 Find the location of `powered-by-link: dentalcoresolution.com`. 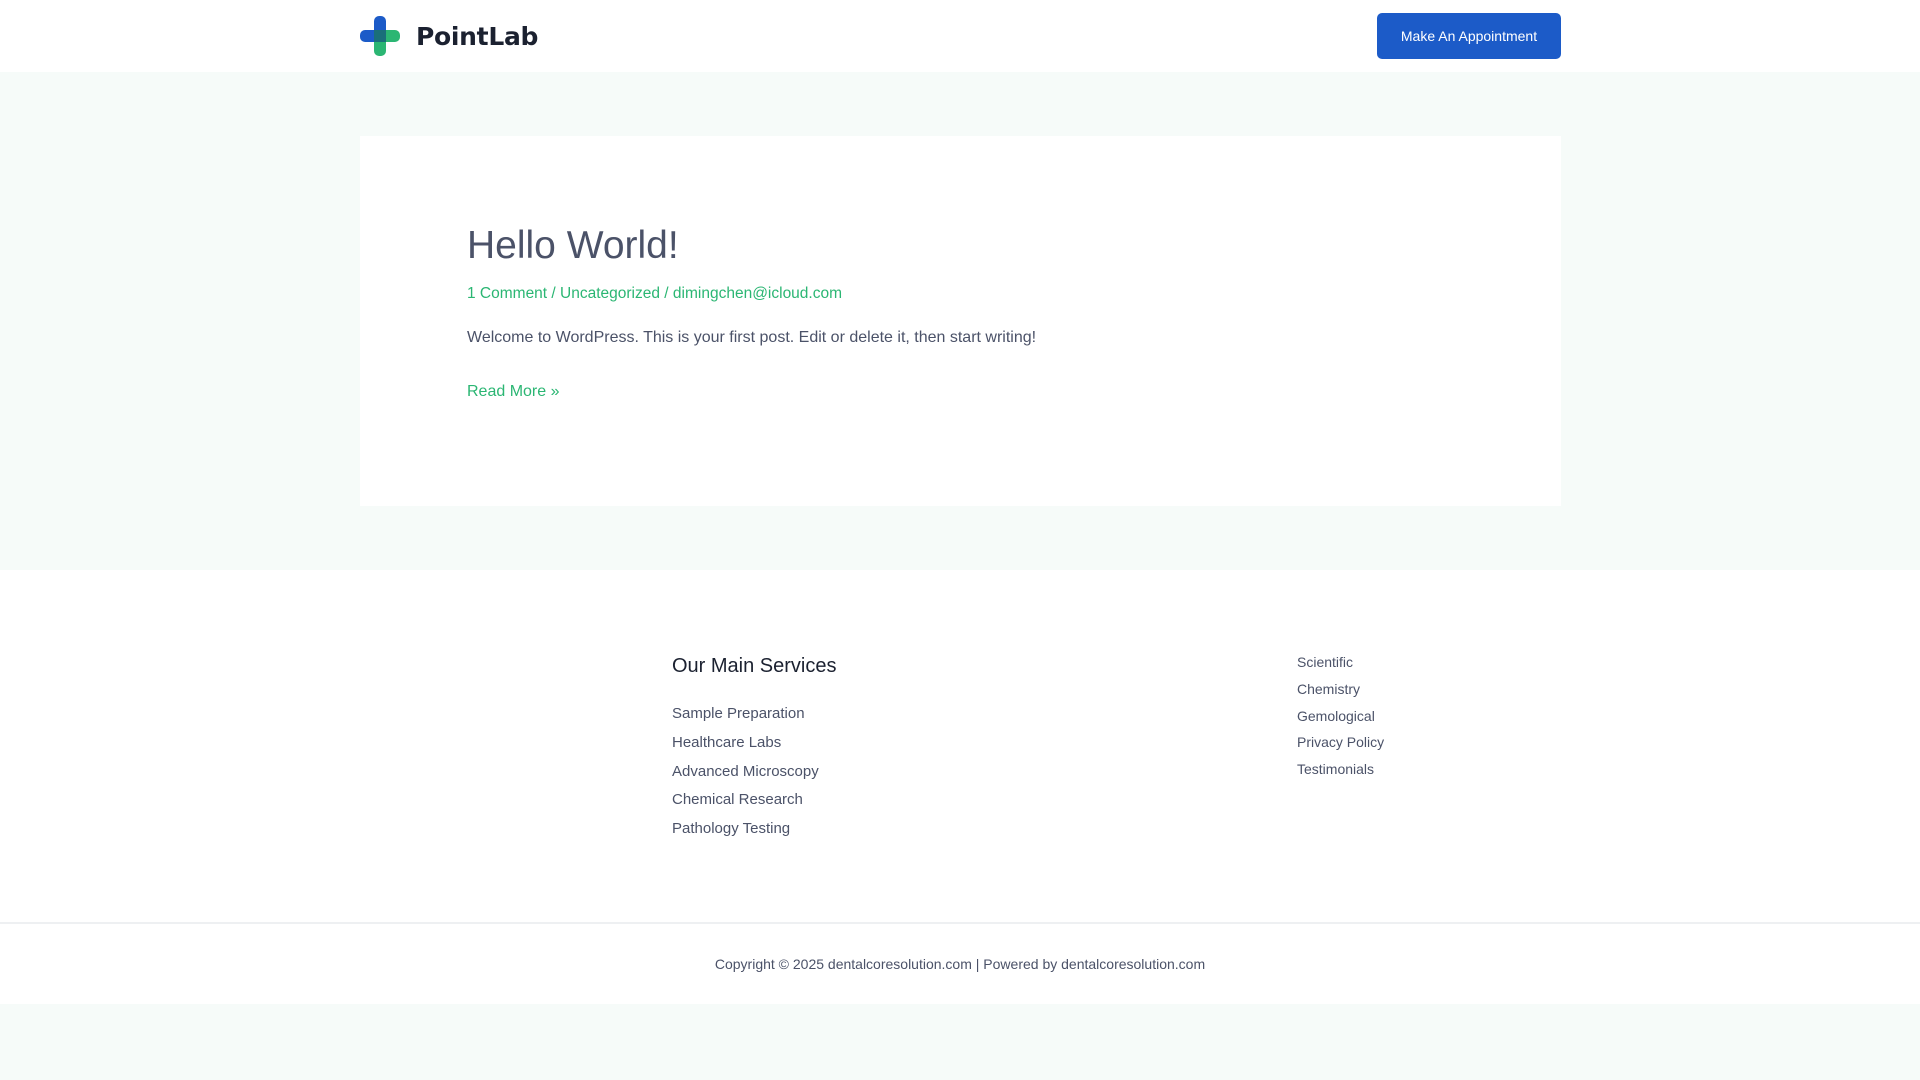

powered-by-link: dentalcoresolution.com is located at coordinates (1133, 964).